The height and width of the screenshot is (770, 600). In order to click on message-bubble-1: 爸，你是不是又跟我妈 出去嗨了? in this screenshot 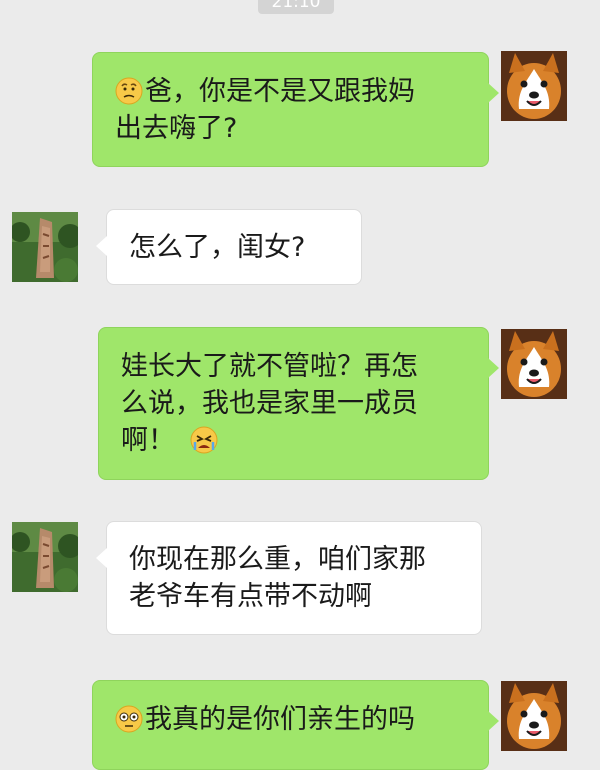, I will do `click(295, 109)`.